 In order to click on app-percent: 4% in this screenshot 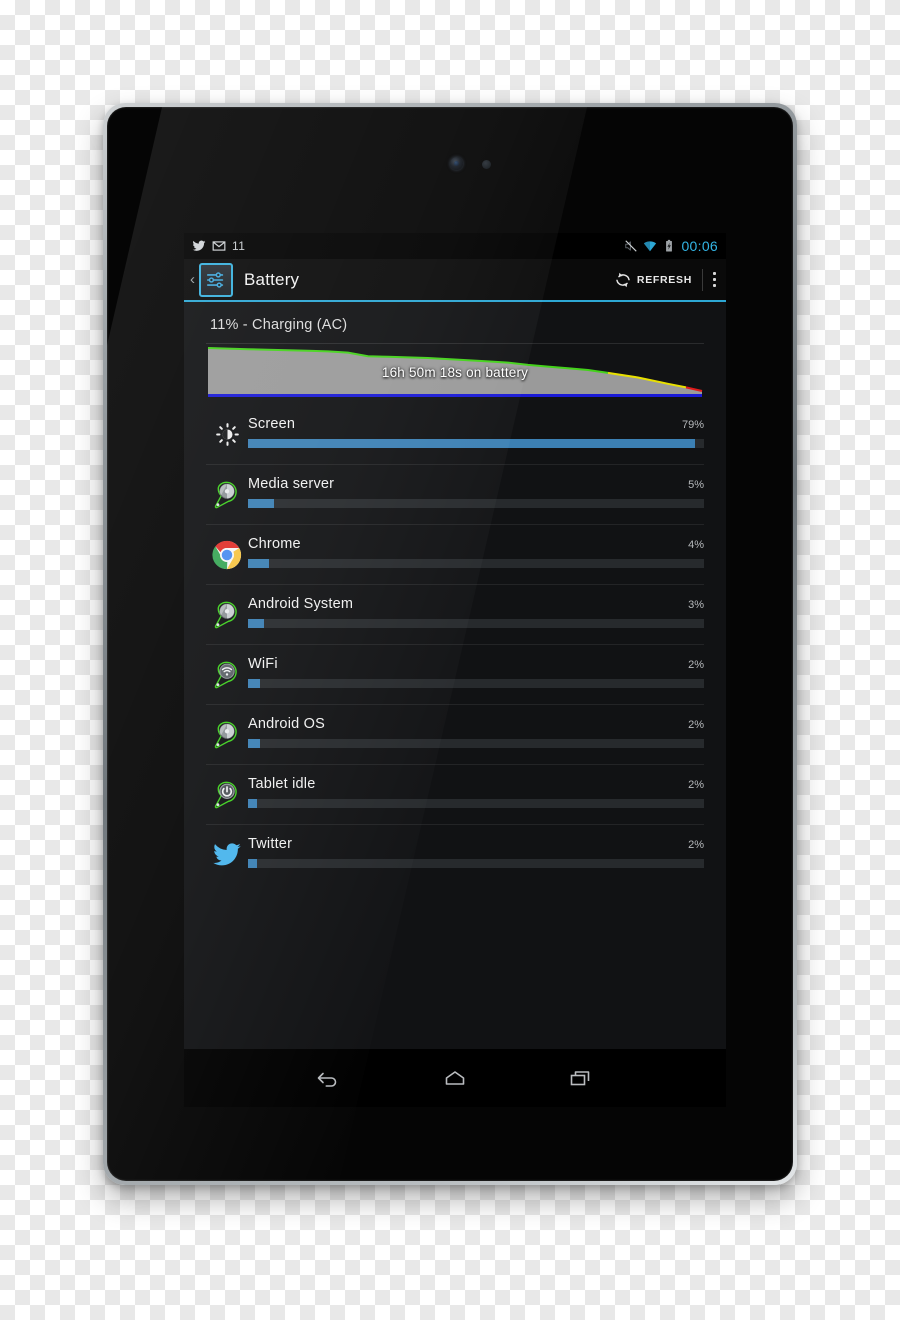, I will do `click(696, 545)`.